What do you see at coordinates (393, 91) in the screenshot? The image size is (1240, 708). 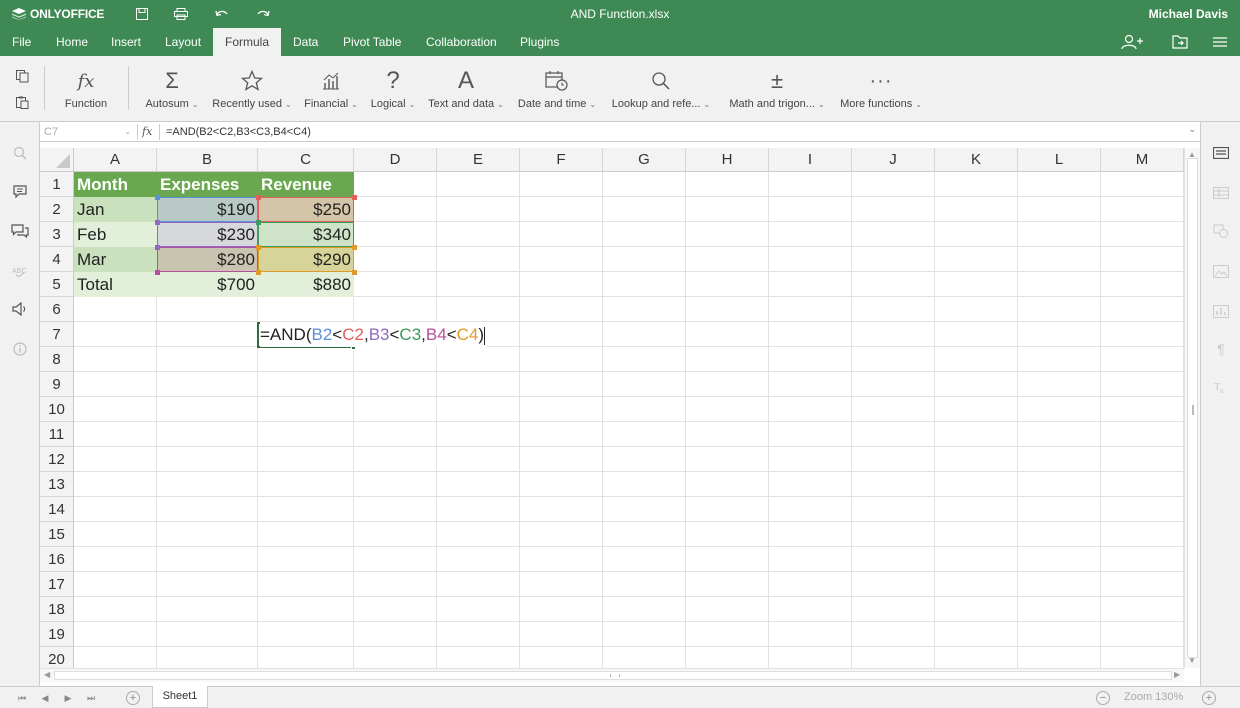 I see `logical-button: ? Logical ⌄` at bounding box center [393, 91].